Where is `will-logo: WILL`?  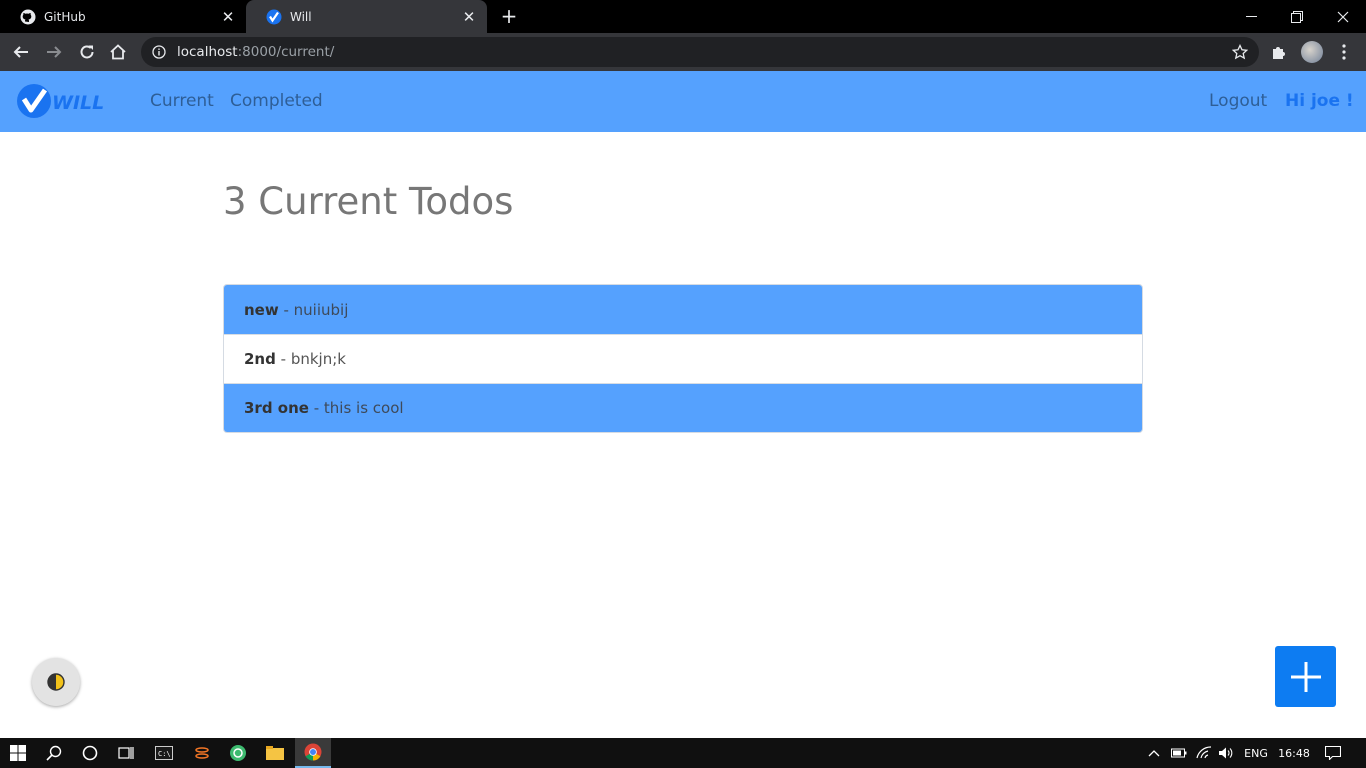 will-logo: WILL is located at coordinates (71, 101).